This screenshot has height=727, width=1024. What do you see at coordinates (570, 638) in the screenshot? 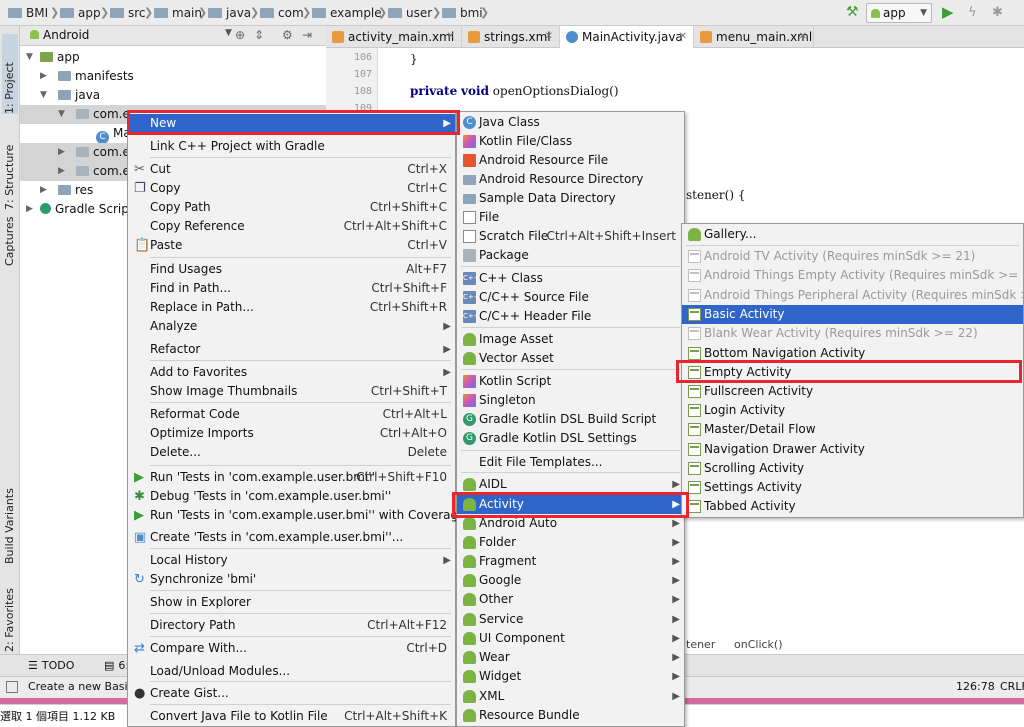
I see `new-item-ui-component: UI Component ▶` at bounding box center [570, 638].